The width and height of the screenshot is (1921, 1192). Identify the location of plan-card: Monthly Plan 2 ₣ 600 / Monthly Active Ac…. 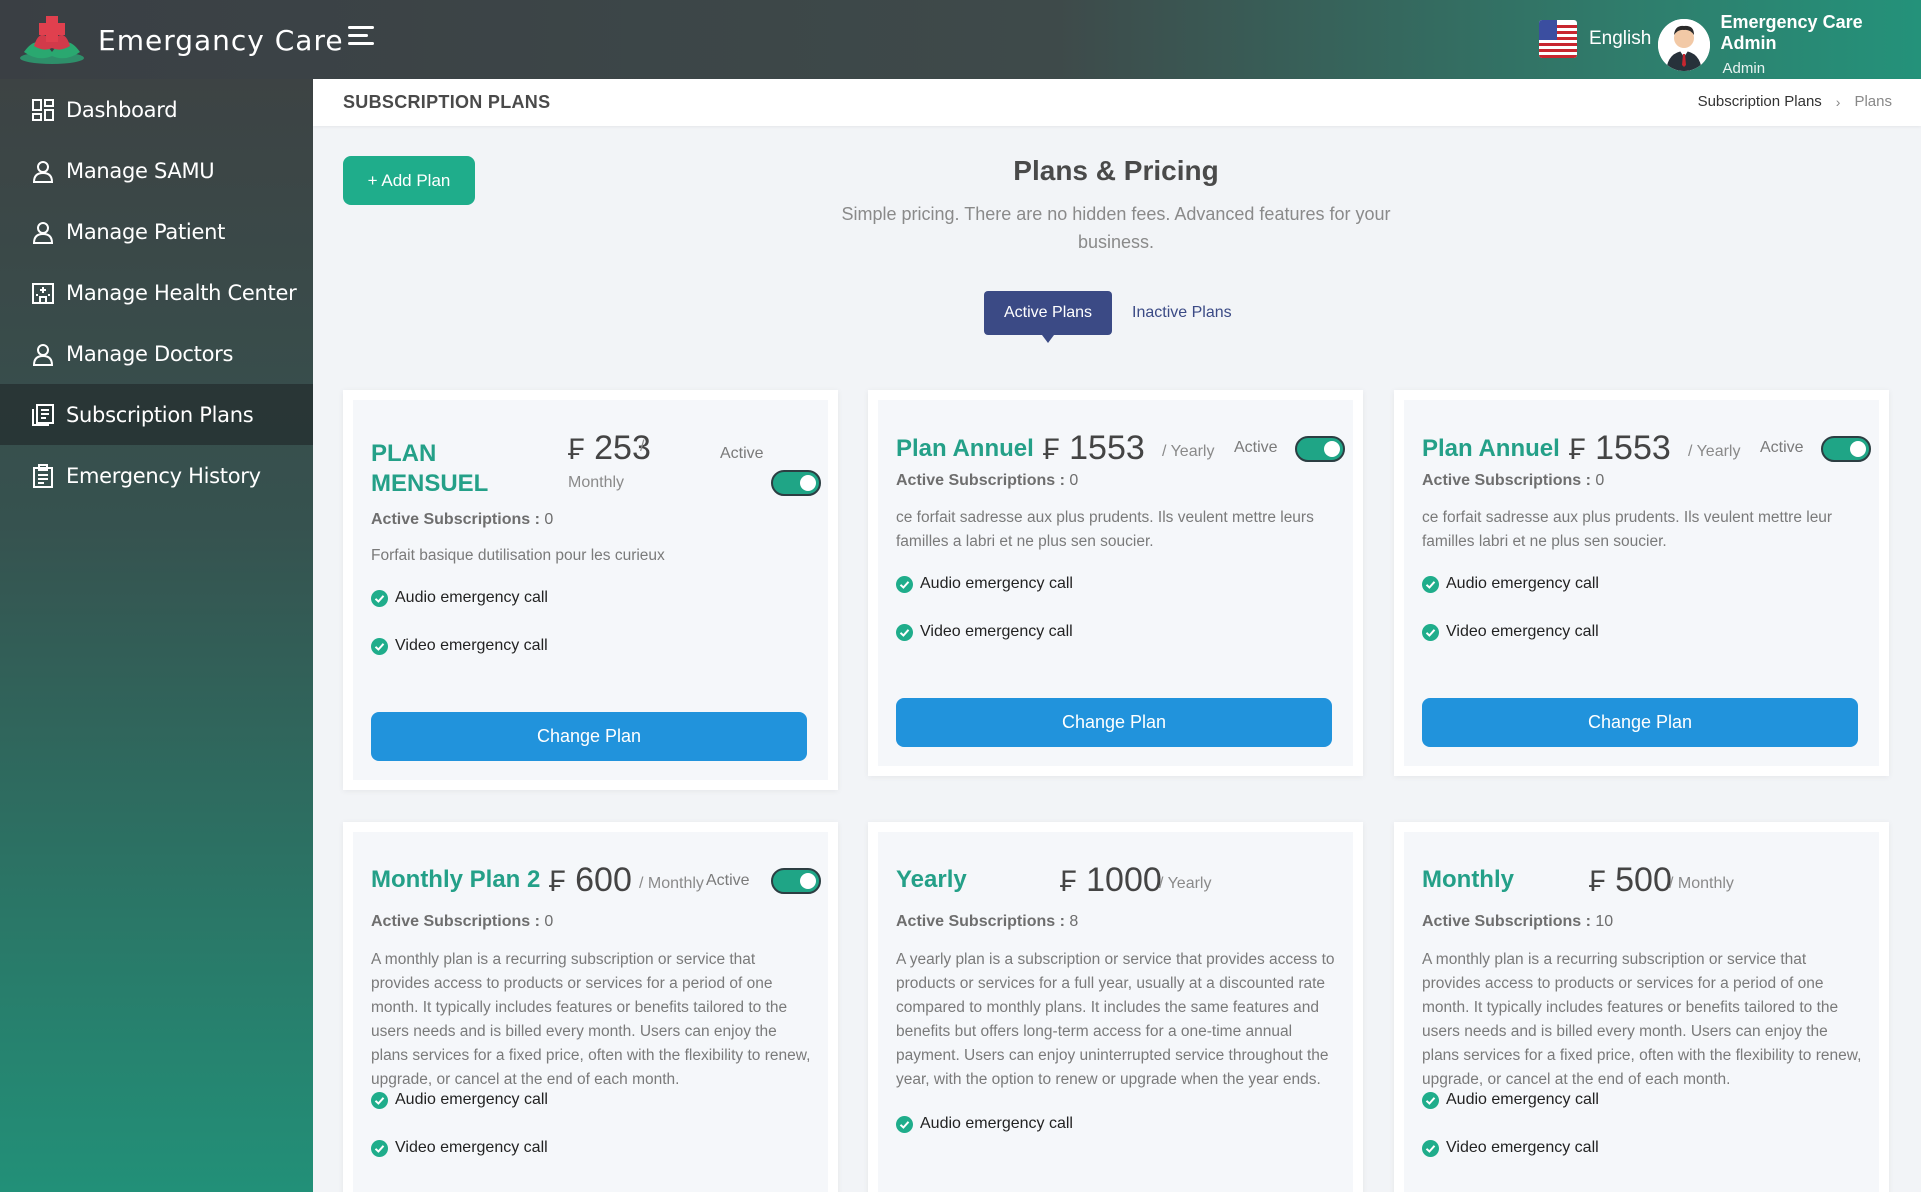
(590, 1007).